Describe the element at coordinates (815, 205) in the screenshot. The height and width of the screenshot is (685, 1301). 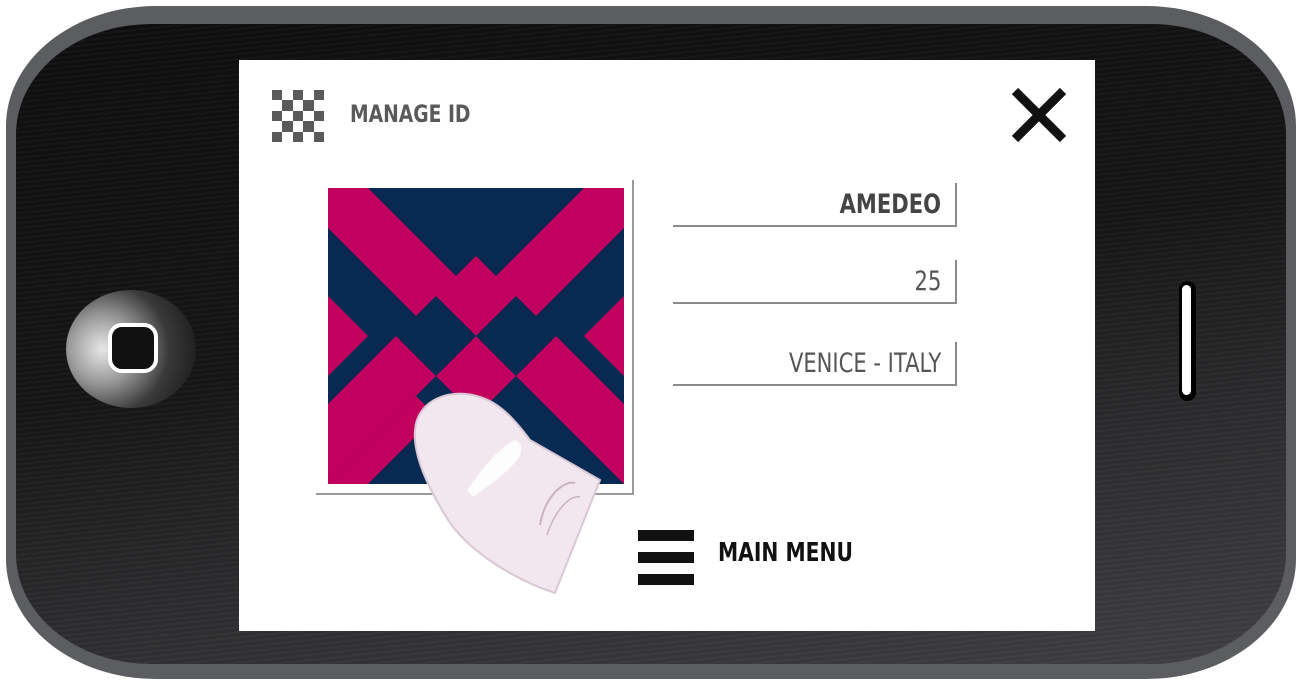
I see `name-field: AMEDEO` at that location.